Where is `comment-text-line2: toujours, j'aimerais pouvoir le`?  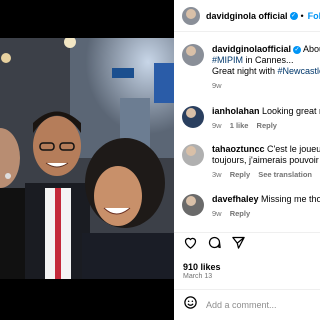
comment-text-line2: toujours, j'aimerais pouvoir le is located at coordinates (266, 160).